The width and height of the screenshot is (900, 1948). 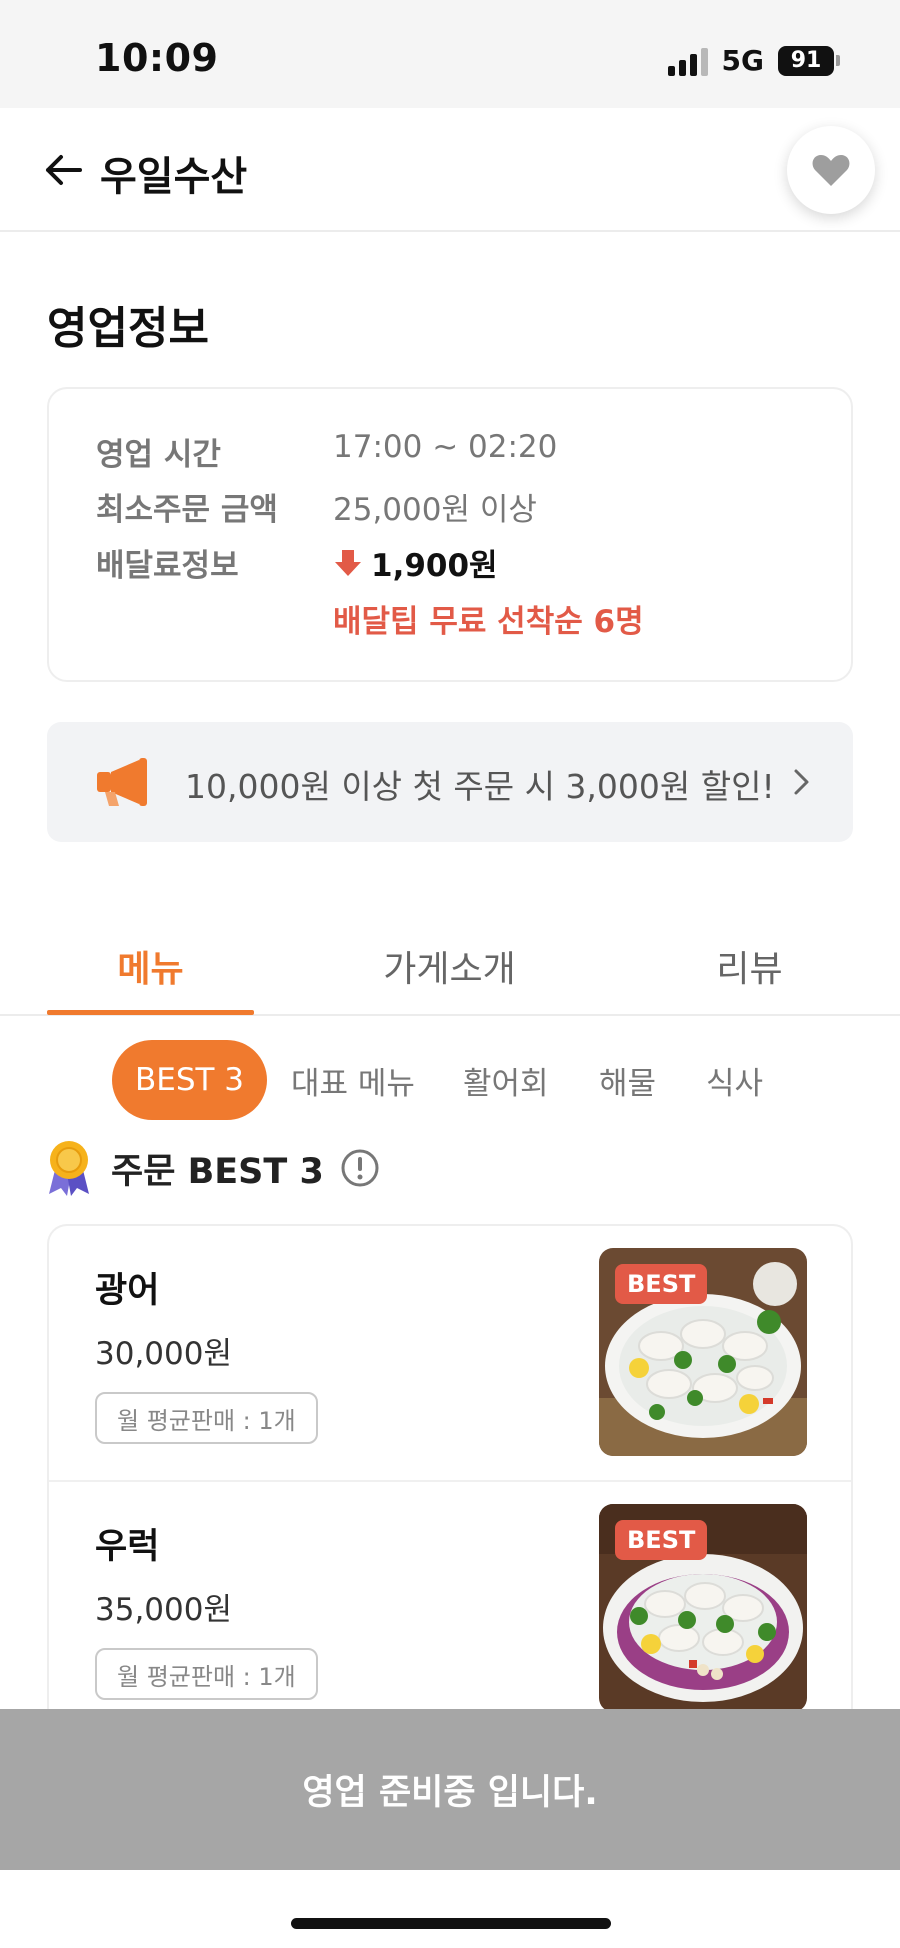 What do you see at coordinates (506, 1080) in the screenshot?
I see `chip-live-sashimi: 활어회` at bounding box center [506, 1080].